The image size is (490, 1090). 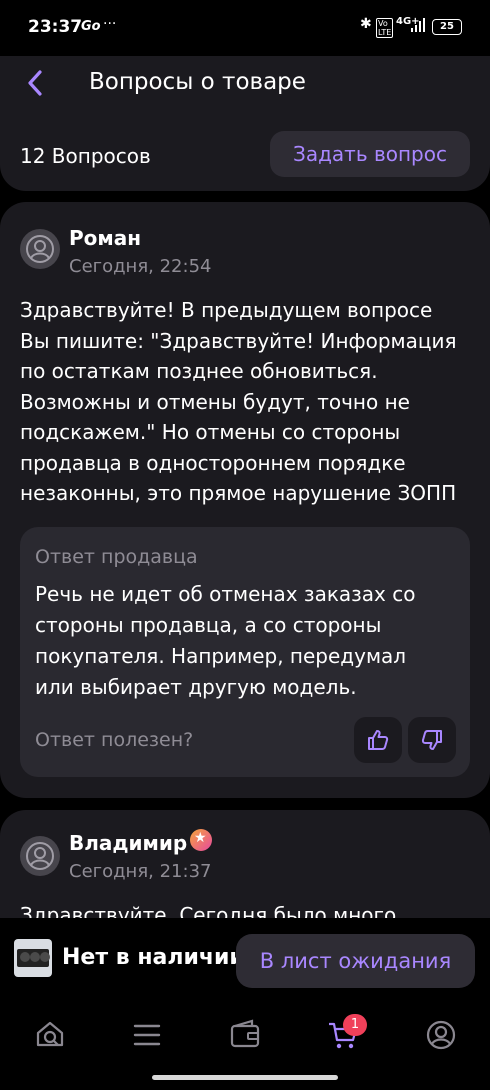 I want to click on ask-question-button: Задать вопрос, so click(x=370, y=154).